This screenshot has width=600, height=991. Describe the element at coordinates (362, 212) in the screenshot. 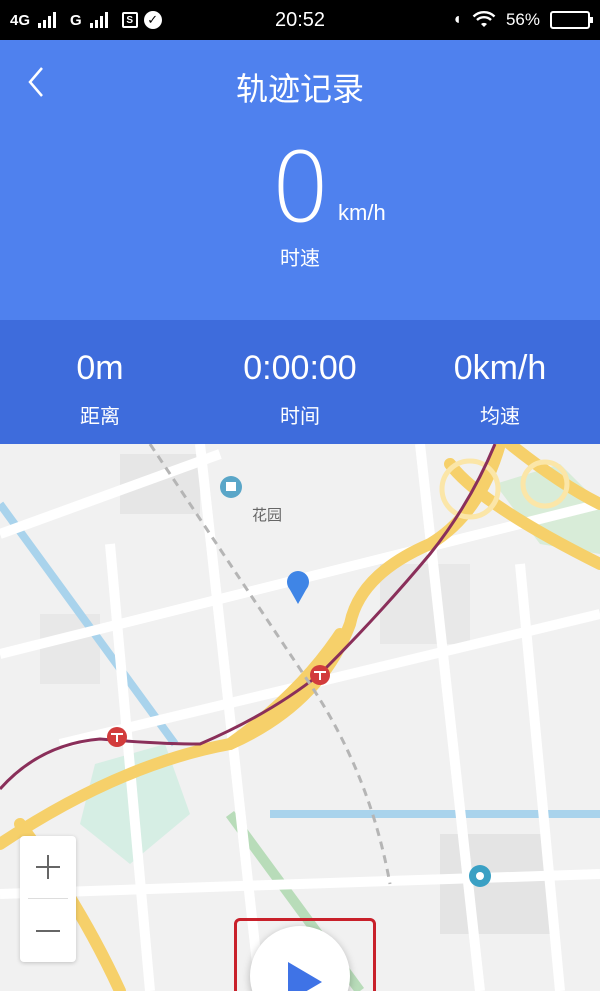

I see `speed-unit: km/h` at that location.